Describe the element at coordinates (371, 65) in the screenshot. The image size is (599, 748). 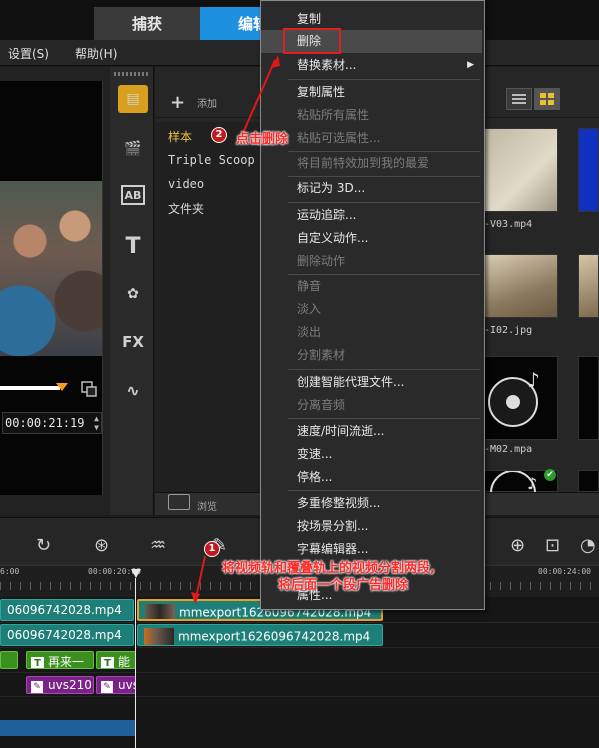
I see `menu-item-replace-clip: 替换素材... ▶` at that location.